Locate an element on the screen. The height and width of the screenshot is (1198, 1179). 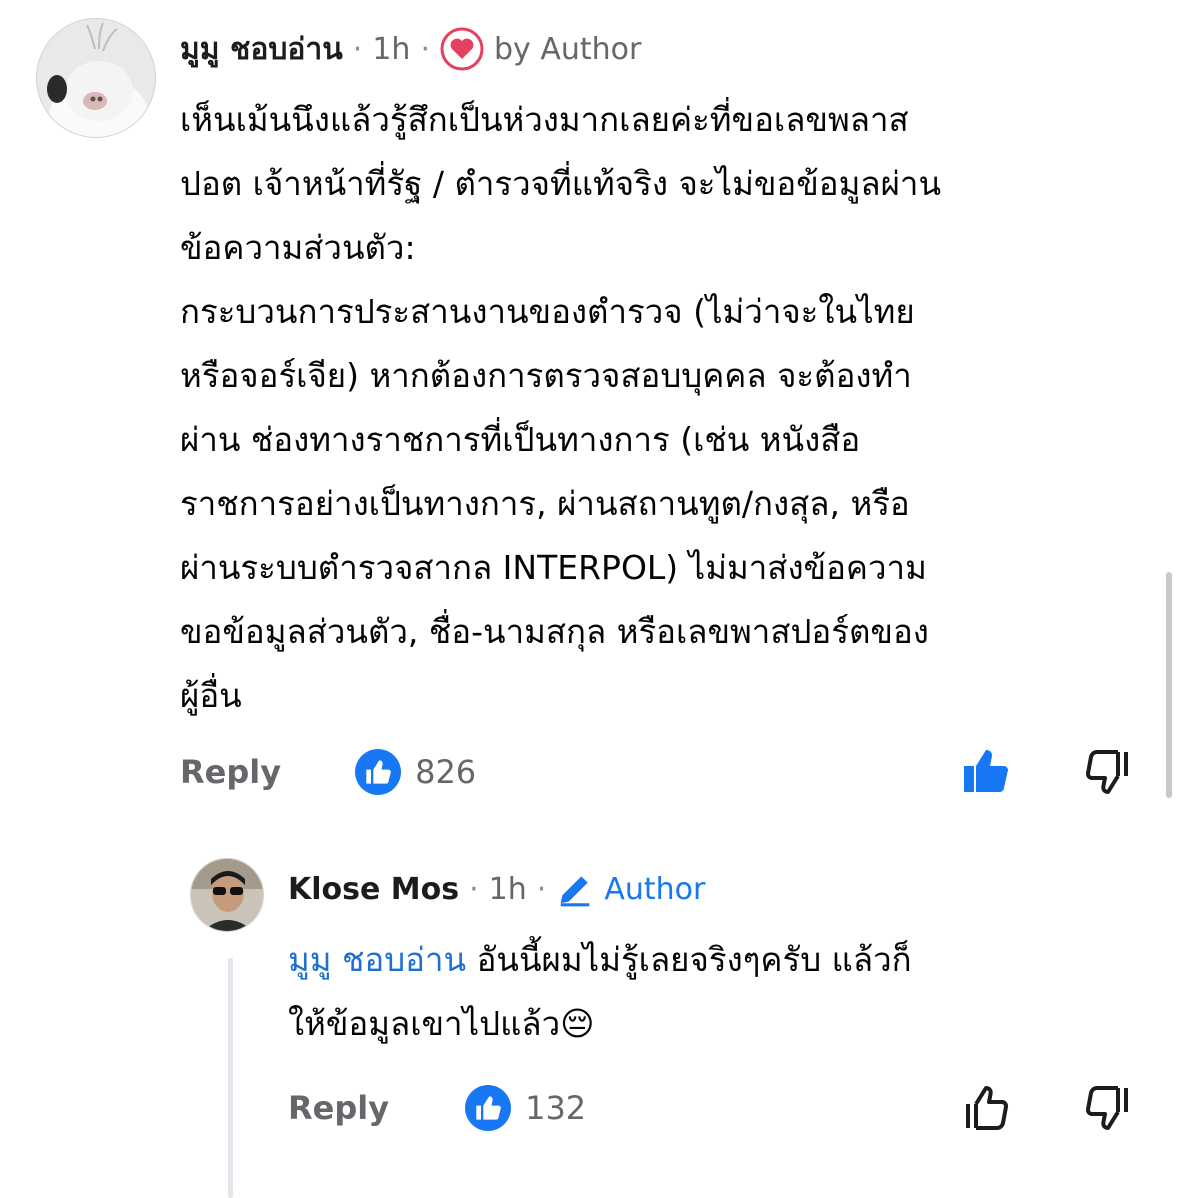
comment-text-line: ให้ข้อมูลเขาไปแล้ว😔 is located at coordinates (441, 1023).